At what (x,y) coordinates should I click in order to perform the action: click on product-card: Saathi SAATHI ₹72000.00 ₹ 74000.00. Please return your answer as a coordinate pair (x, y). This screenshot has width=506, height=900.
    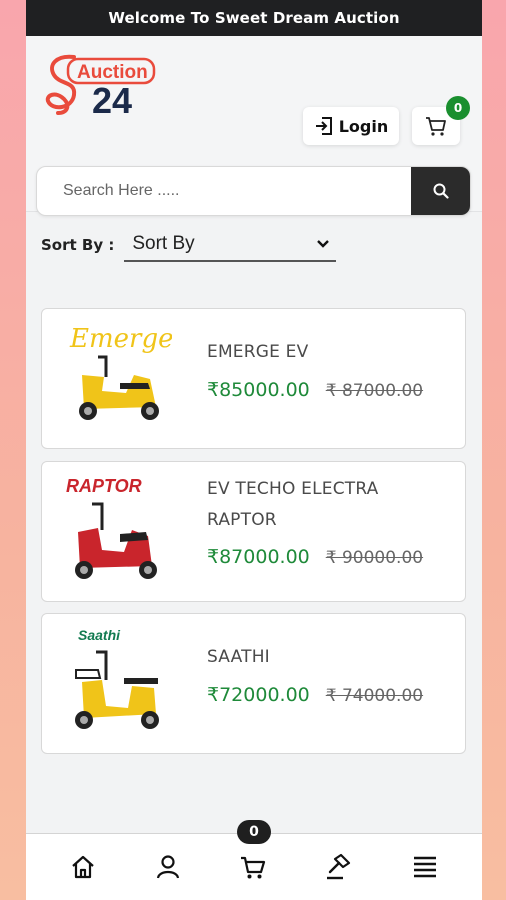
    Looking at the image, I should click on (253, 683).